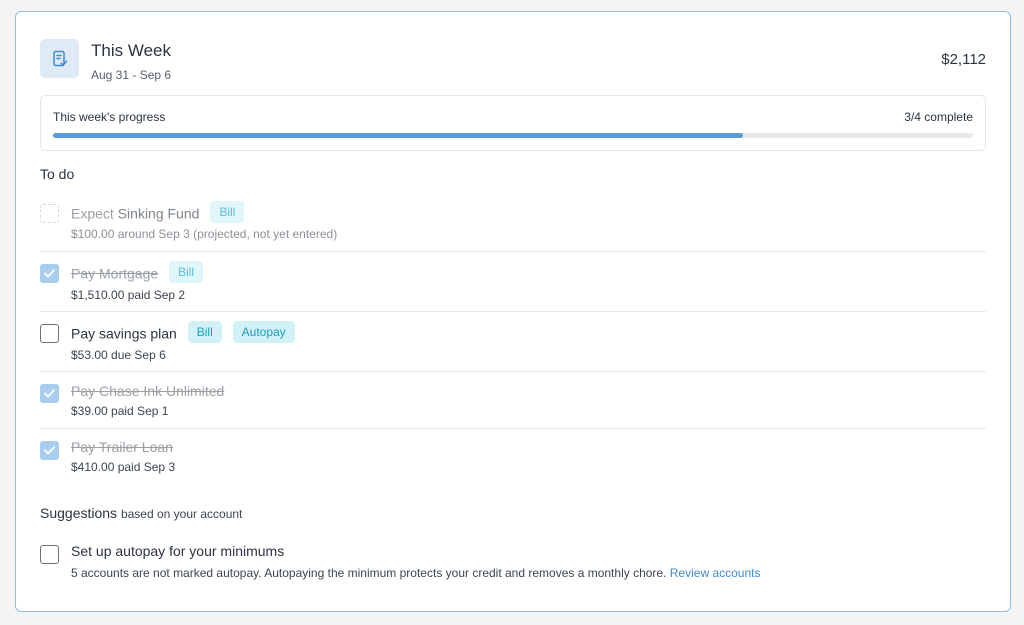  I want to click on task-name: Pay savings plan Bill Autopay, so click(183, 332).